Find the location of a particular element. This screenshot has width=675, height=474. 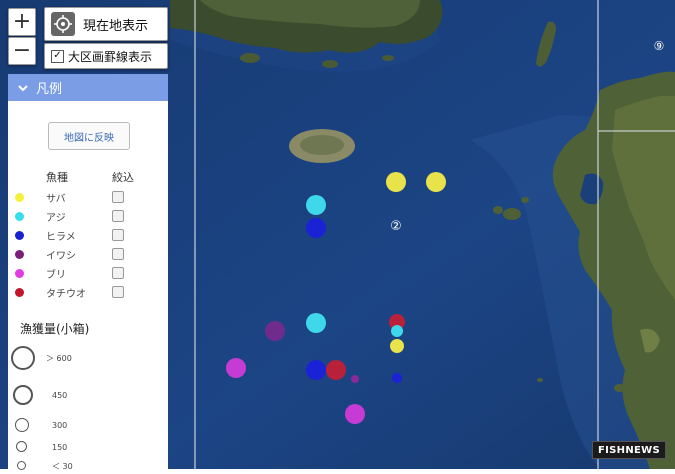

species-row: ブリ is located at coordinates (88, 273).